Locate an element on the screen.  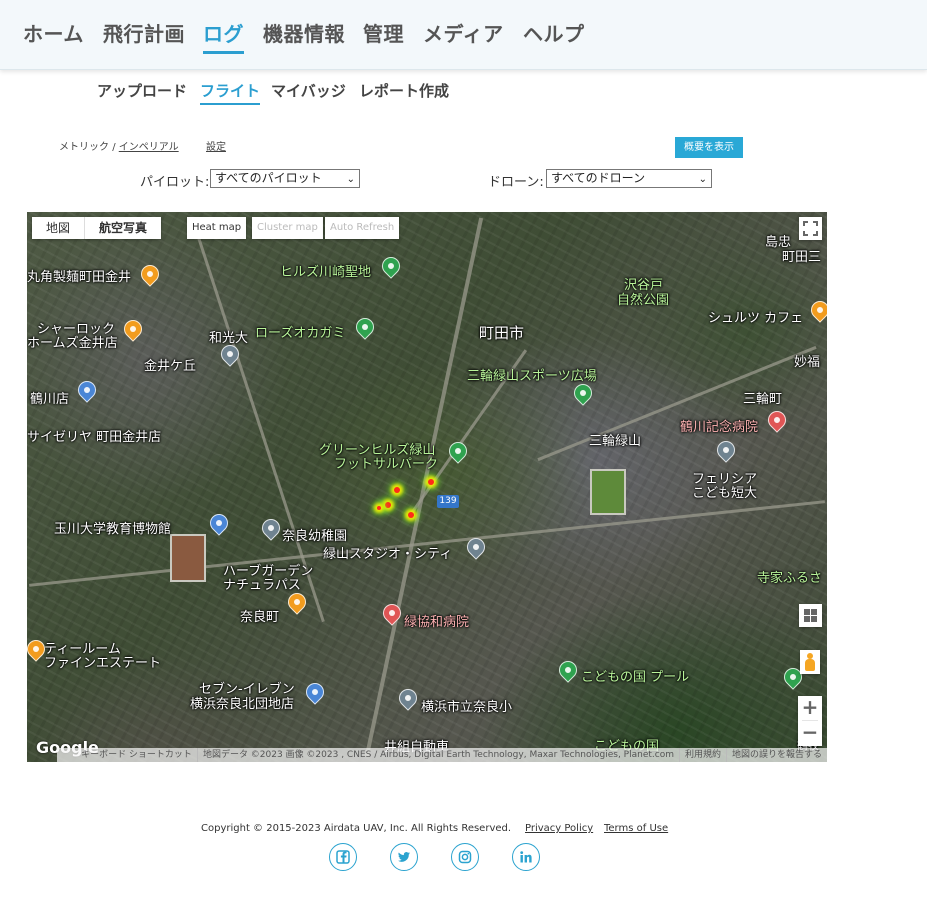
nav-home: ホーム is located at coordinates (53, 32).